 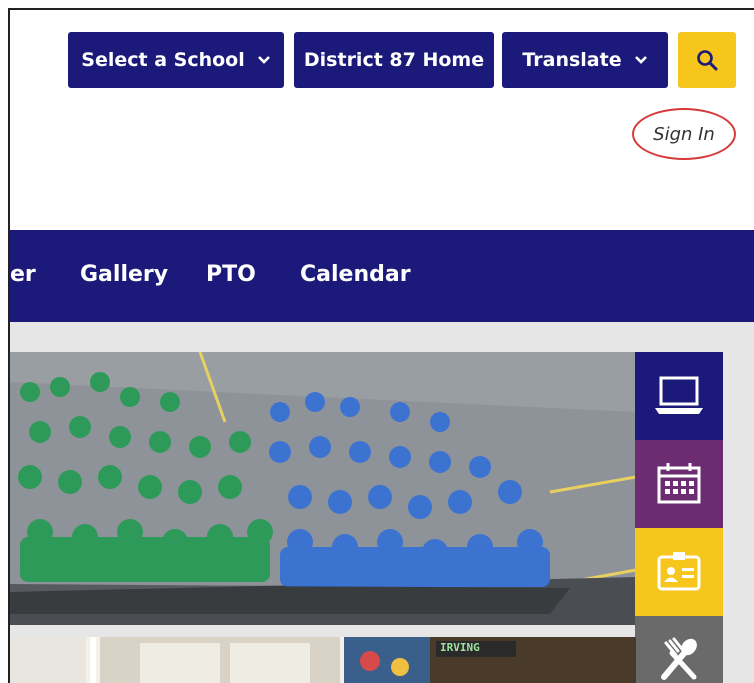 I want to click on main-nav: er Gallery PTO Calendar, so click(x=382, y=276).